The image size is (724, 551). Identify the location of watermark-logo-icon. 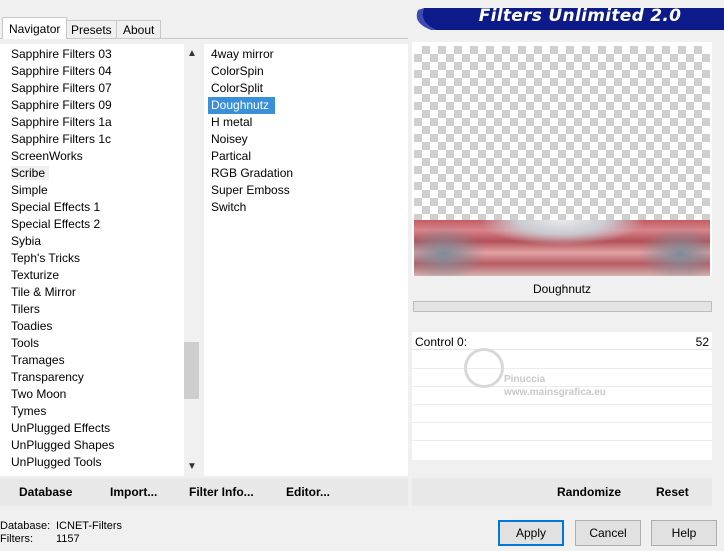
(484, 368).